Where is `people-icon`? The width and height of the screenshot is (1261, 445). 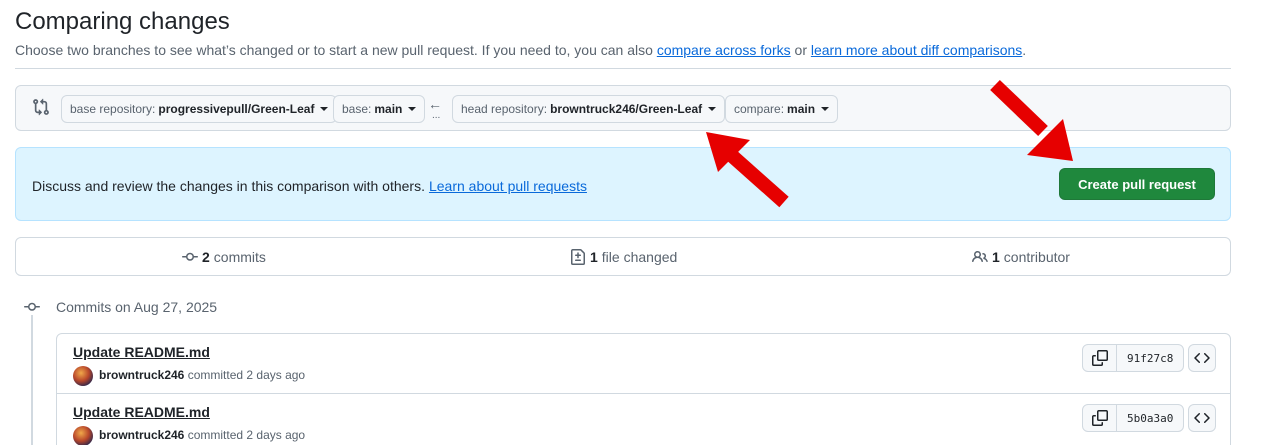
people-icon is located at coordinates (980, 256).